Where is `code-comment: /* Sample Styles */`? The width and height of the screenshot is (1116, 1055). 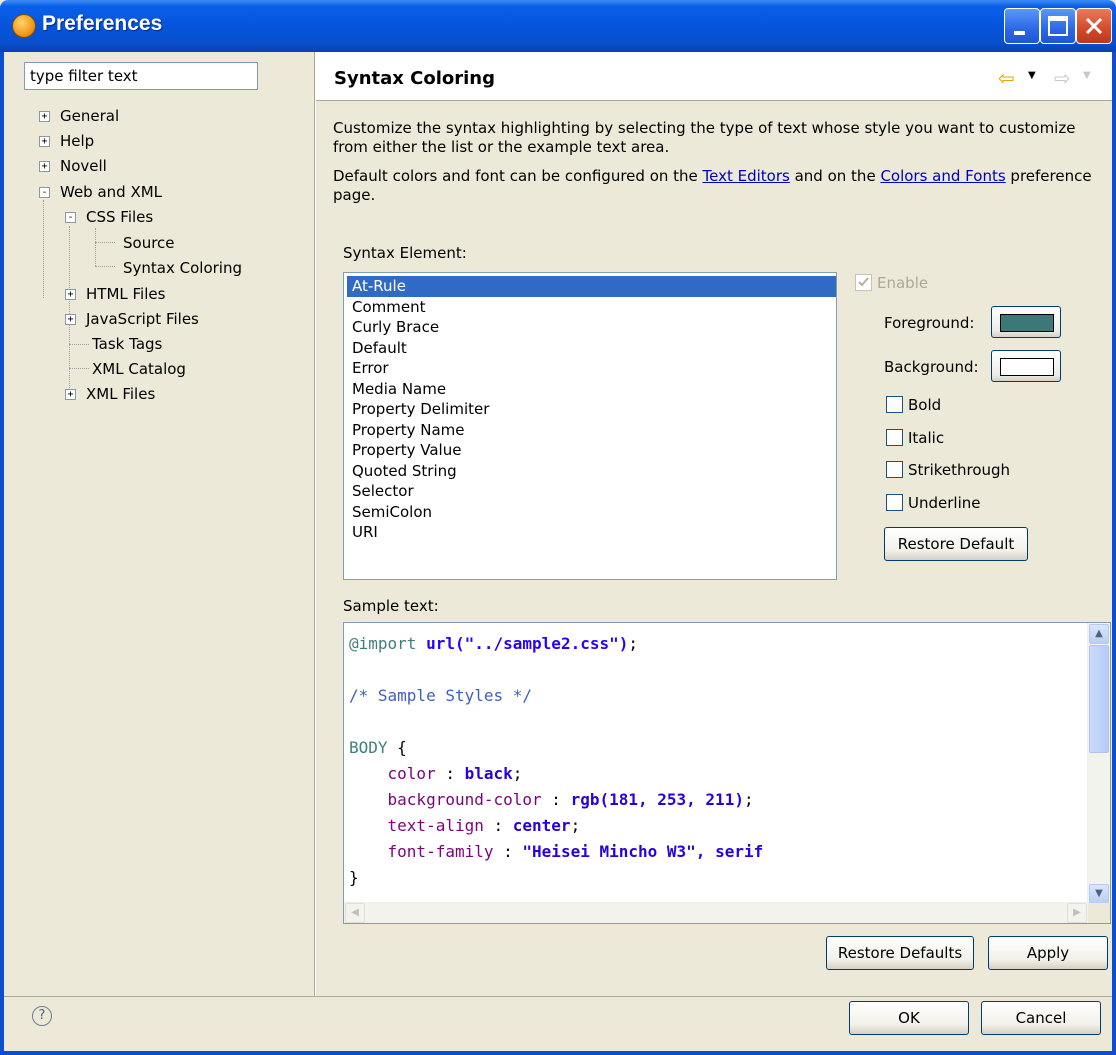
code-comment: /* Sample Styles */ is located at coordinates (441, 695).